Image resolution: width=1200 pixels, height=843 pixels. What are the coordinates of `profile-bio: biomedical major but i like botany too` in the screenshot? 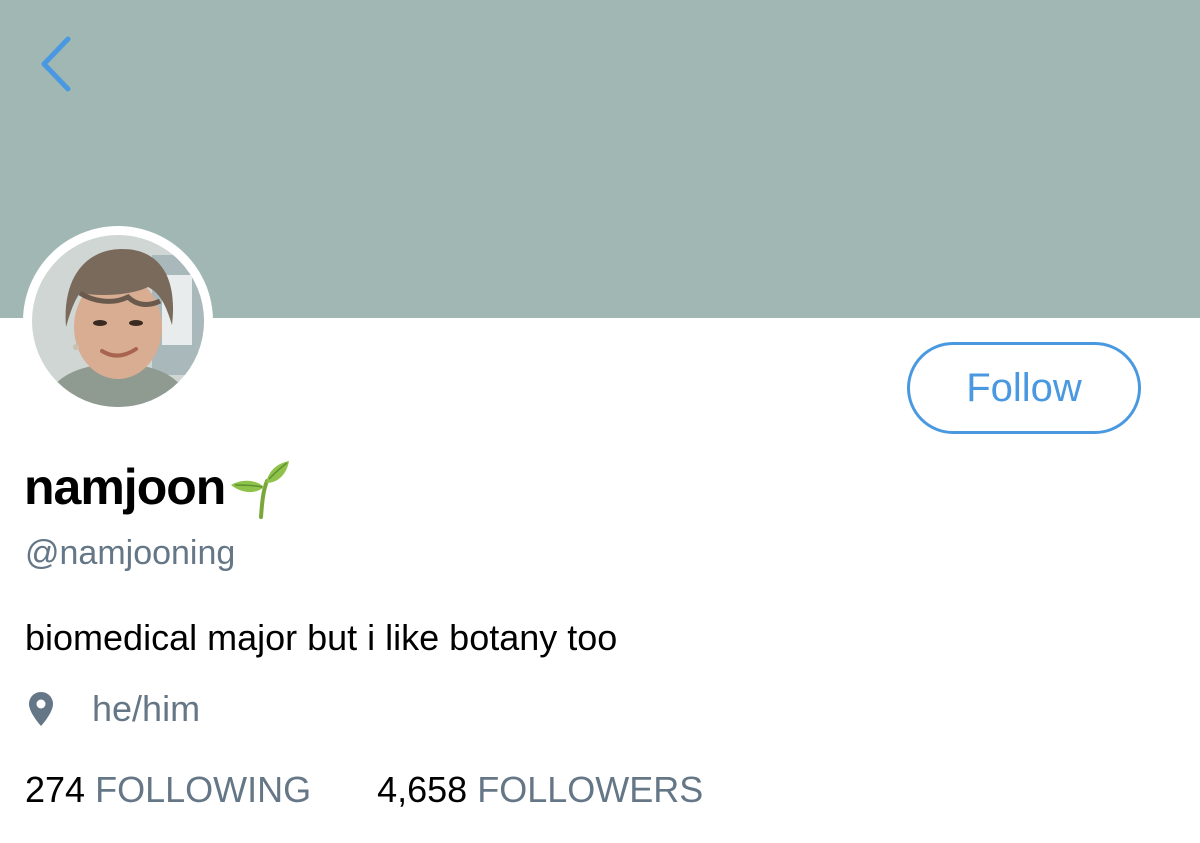 It's located at (321, 637).